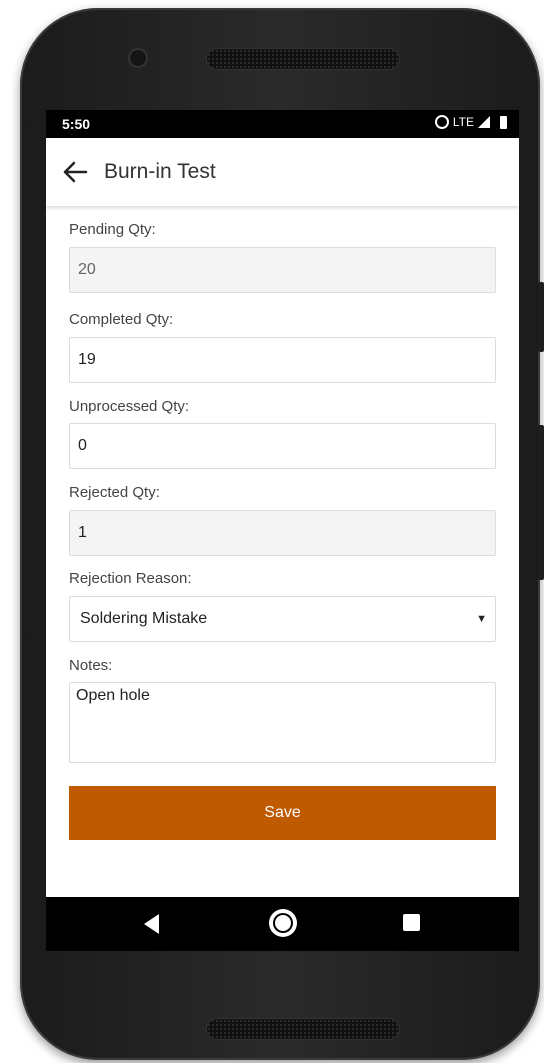 The width and height of the screenshot is (544, 1063). I want to click on status-bar: 5:50 LTE, so click(282, 124).